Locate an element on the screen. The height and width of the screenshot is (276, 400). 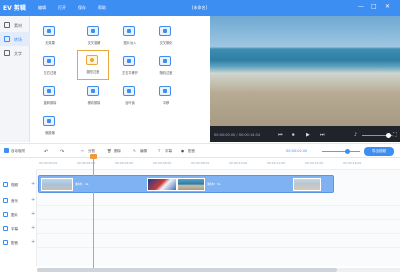
effect-tile: 左右过渡 is located at coordinates (50, 65).